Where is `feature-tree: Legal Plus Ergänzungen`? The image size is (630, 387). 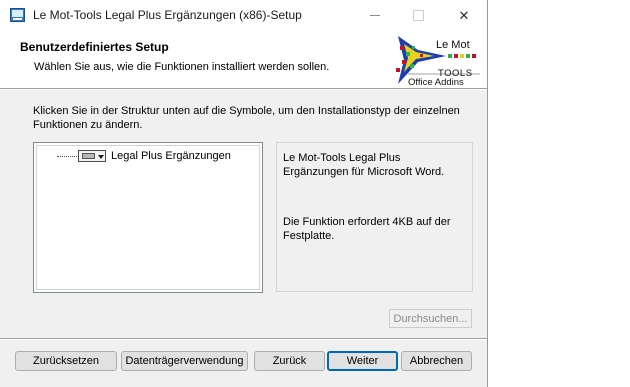
feature-tree: Legal Plus Ergänzungen is located at coordinates (148, 217).